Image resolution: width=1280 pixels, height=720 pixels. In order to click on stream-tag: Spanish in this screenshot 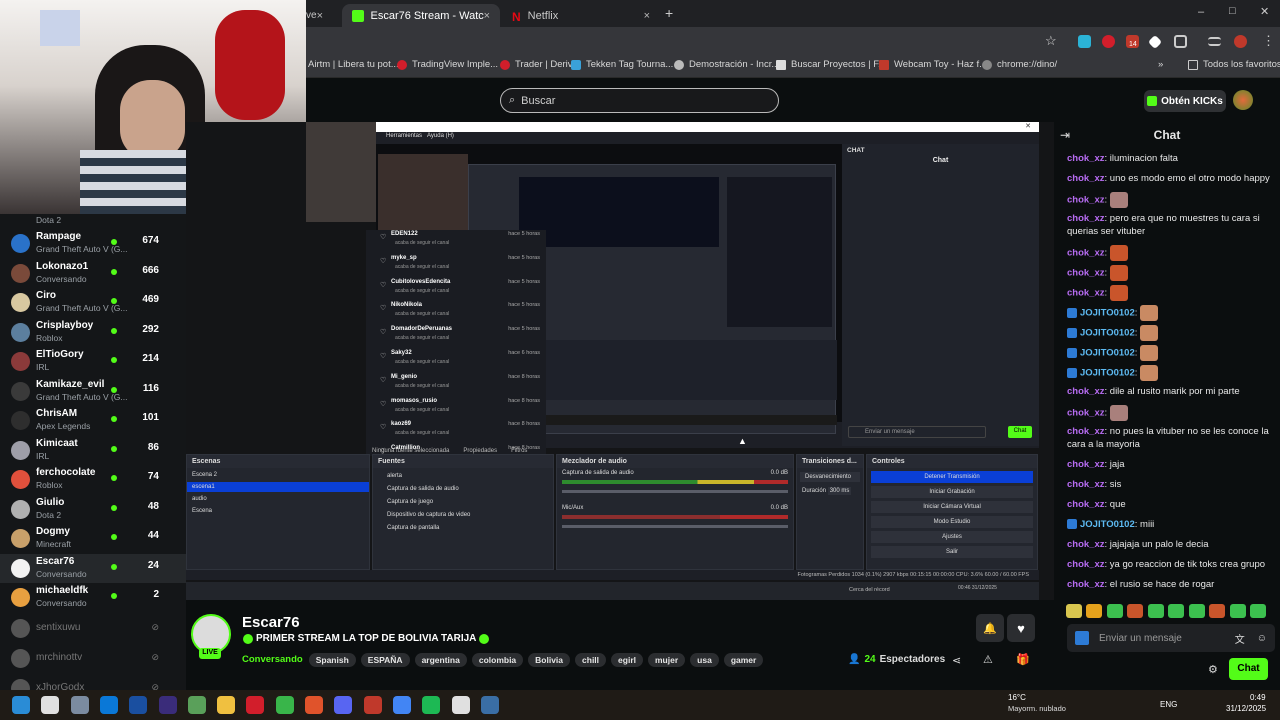, I will do `click(332, 660)`.